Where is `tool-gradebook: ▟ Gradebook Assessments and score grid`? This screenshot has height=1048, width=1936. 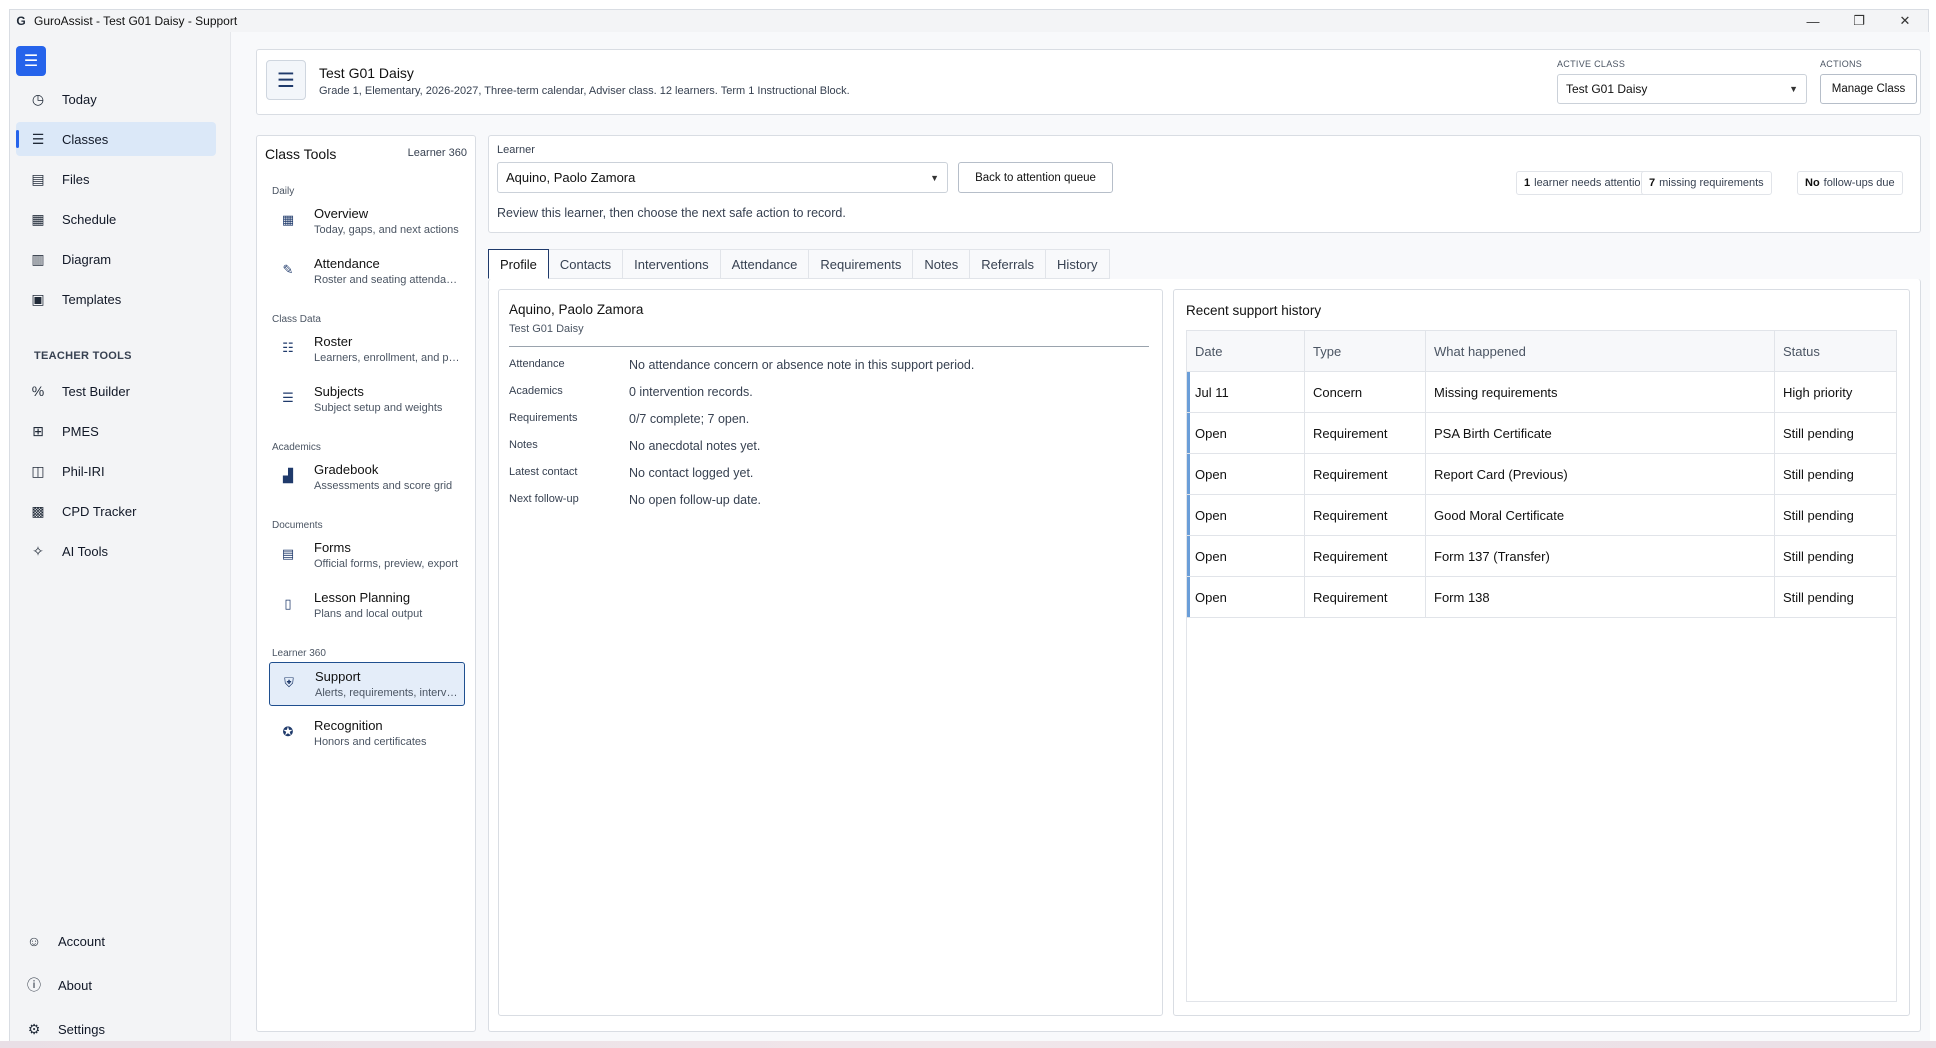 tool-gradebook: ▟ Gradebook Assessments and score grid is located at coordinates (367, 478).